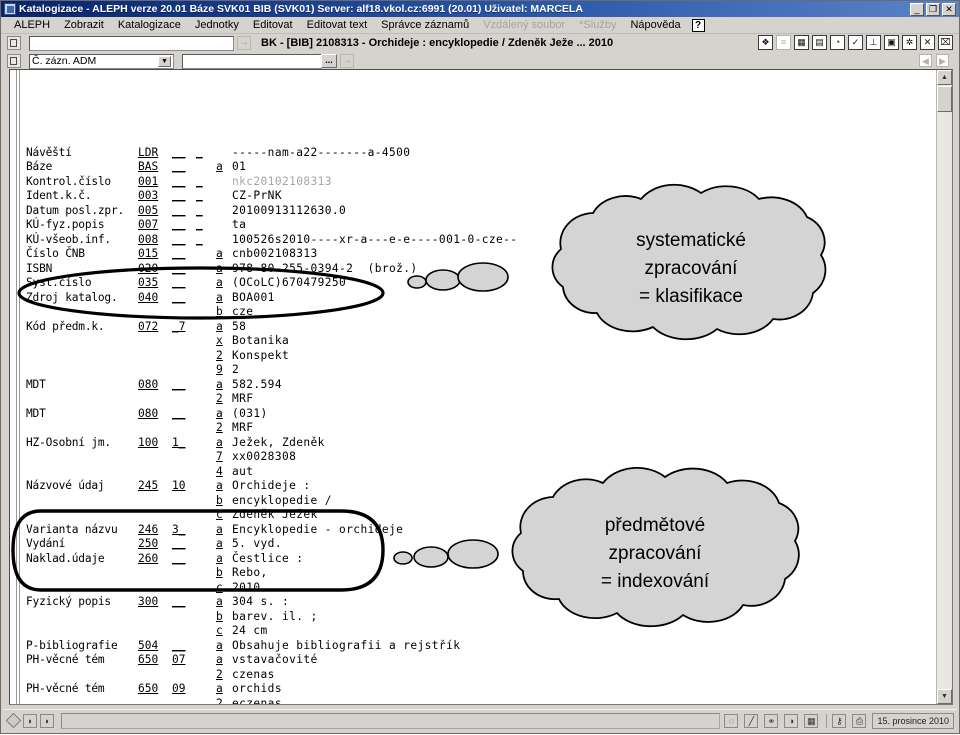 The height and width of the screenshot is (735, 960). I want to click on pencil-icon: ╱, so click(751, 720).